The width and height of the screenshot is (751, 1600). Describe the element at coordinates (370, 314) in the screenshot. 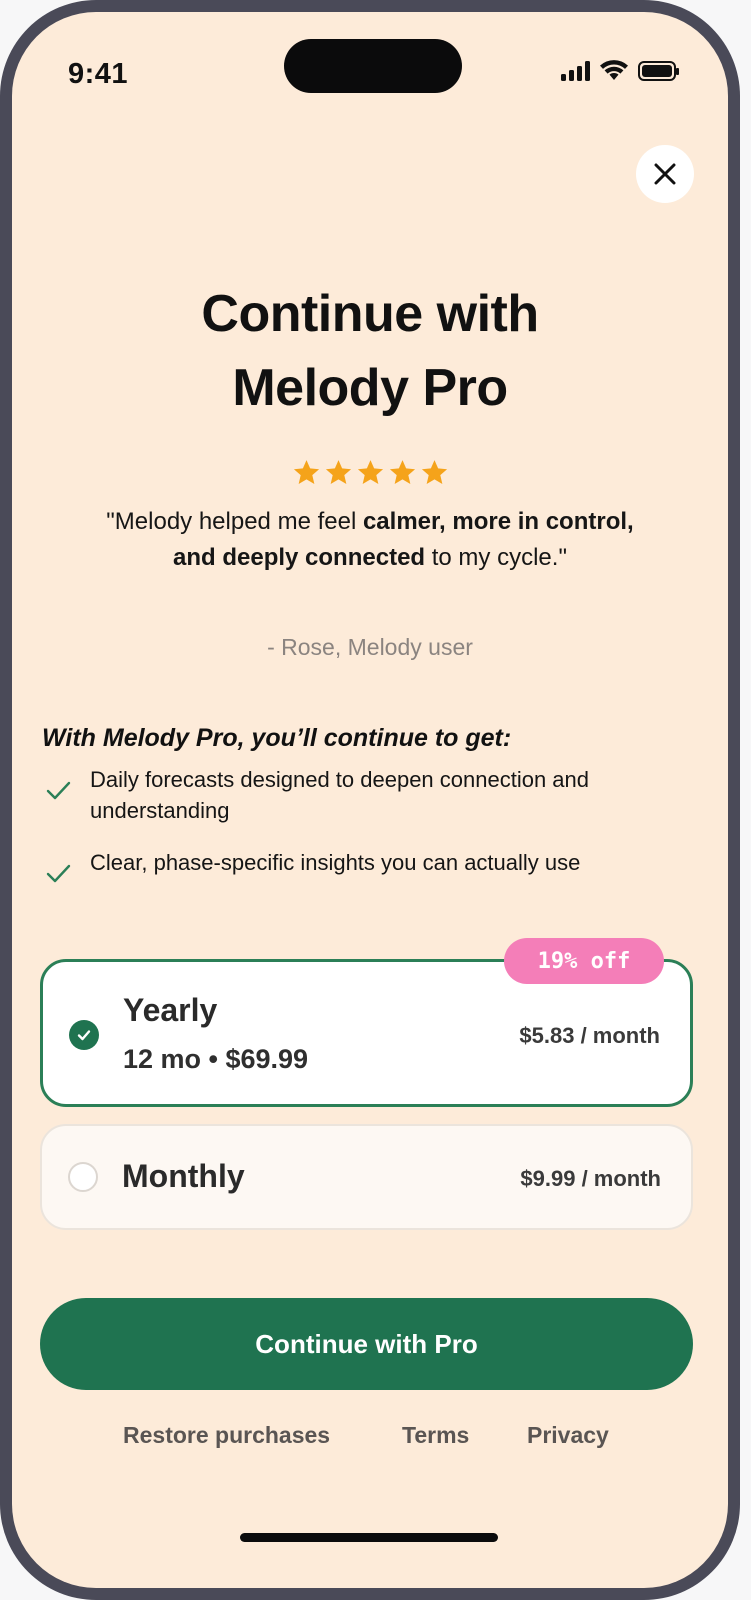

I see `title-line-1: Continue with` at that location.